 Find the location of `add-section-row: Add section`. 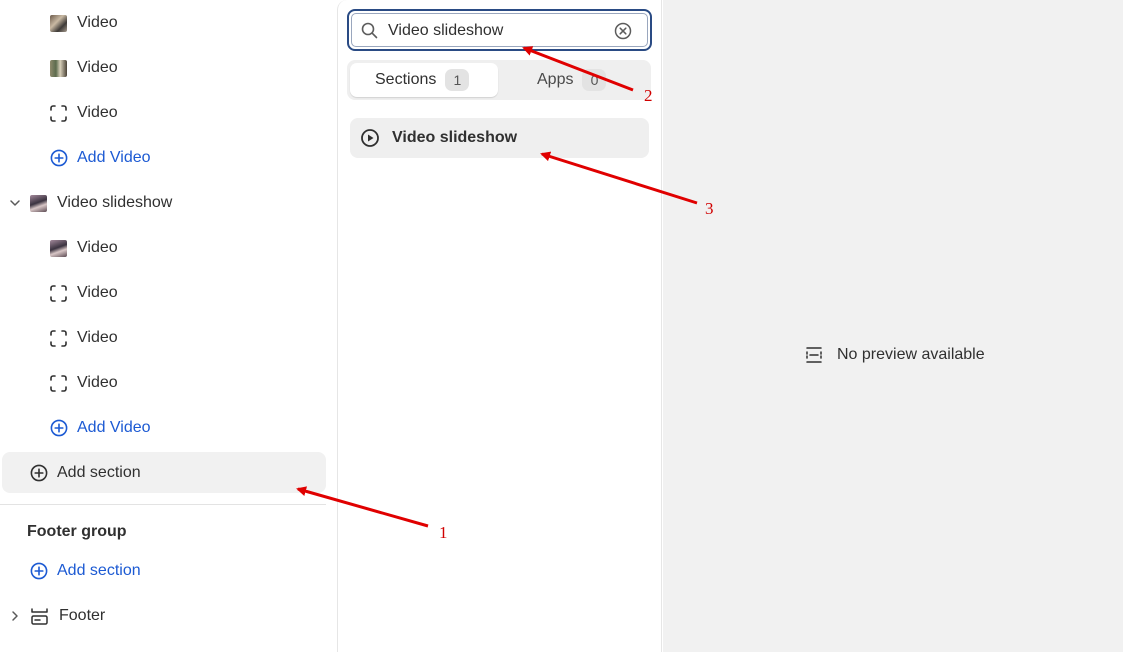

add-section-row: Add section is located at coordinates (85, 473).